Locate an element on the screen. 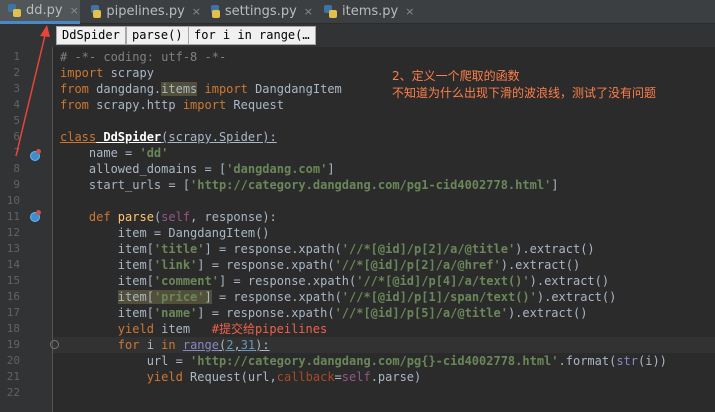  annotation-arrow is located at coordinates (32, 91).